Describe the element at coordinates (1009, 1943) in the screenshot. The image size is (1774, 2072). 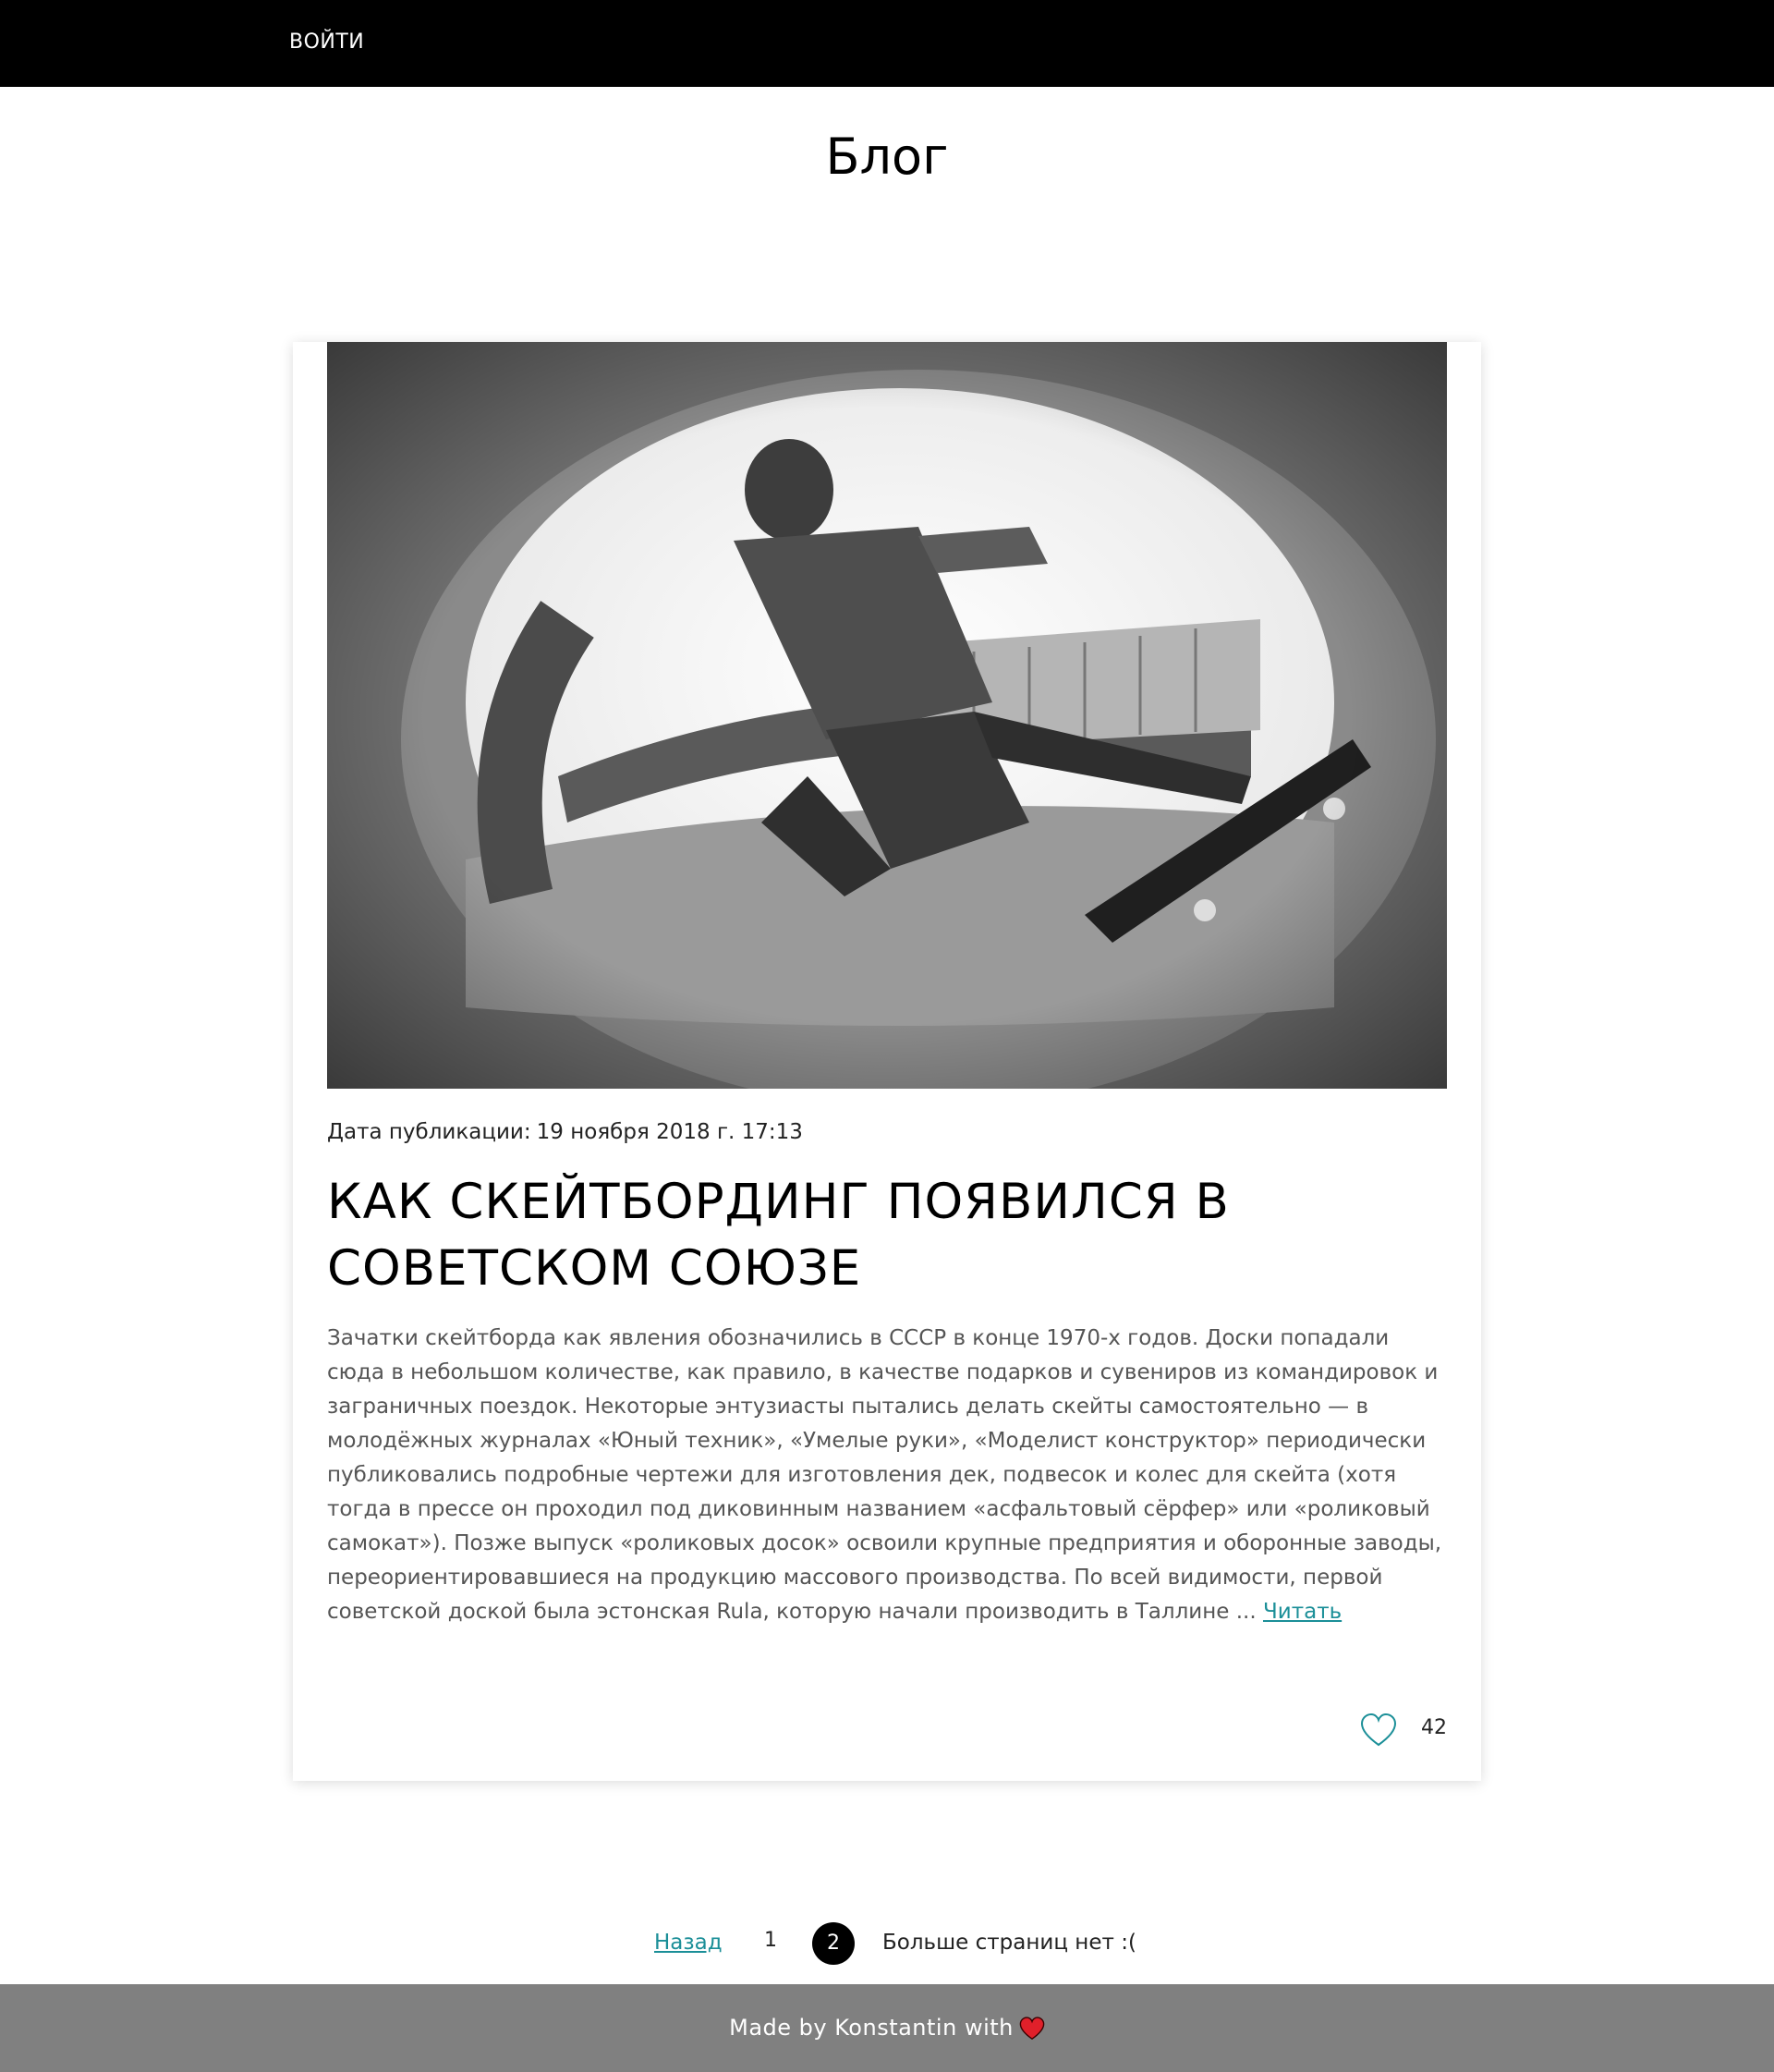
I see `no-more-pages-message: Больше страниц нет :(` at that location.